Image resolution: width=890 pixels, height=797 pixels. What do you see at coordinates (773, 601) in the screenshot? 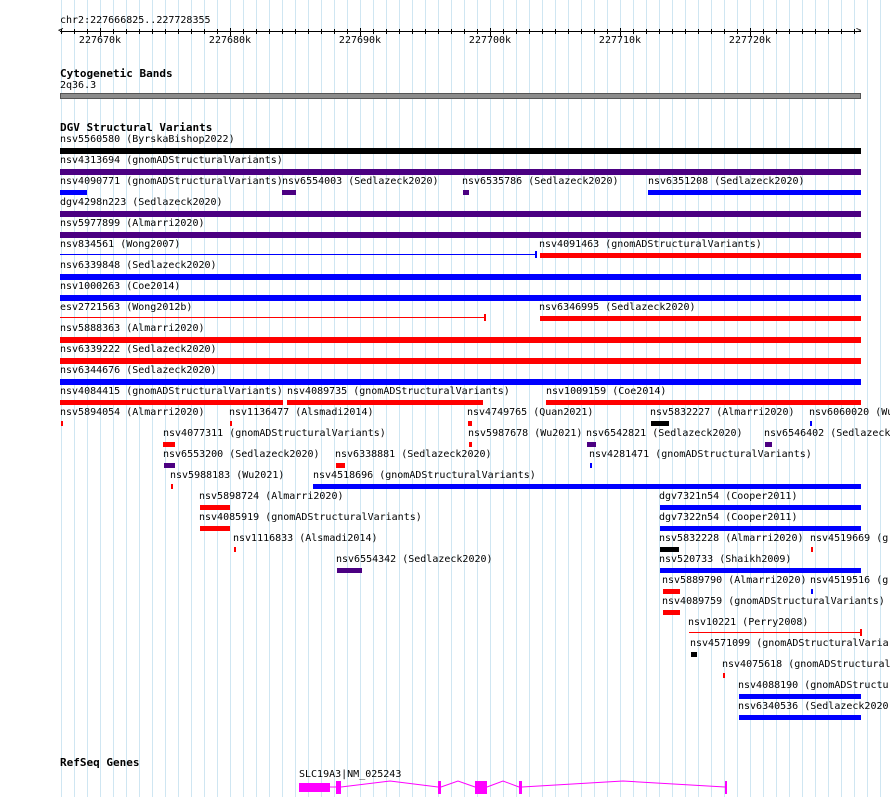
I see `dgv-feature-label: nsv4089759 (gnomADStructuralVariants)` at bounding box center [773, 601].